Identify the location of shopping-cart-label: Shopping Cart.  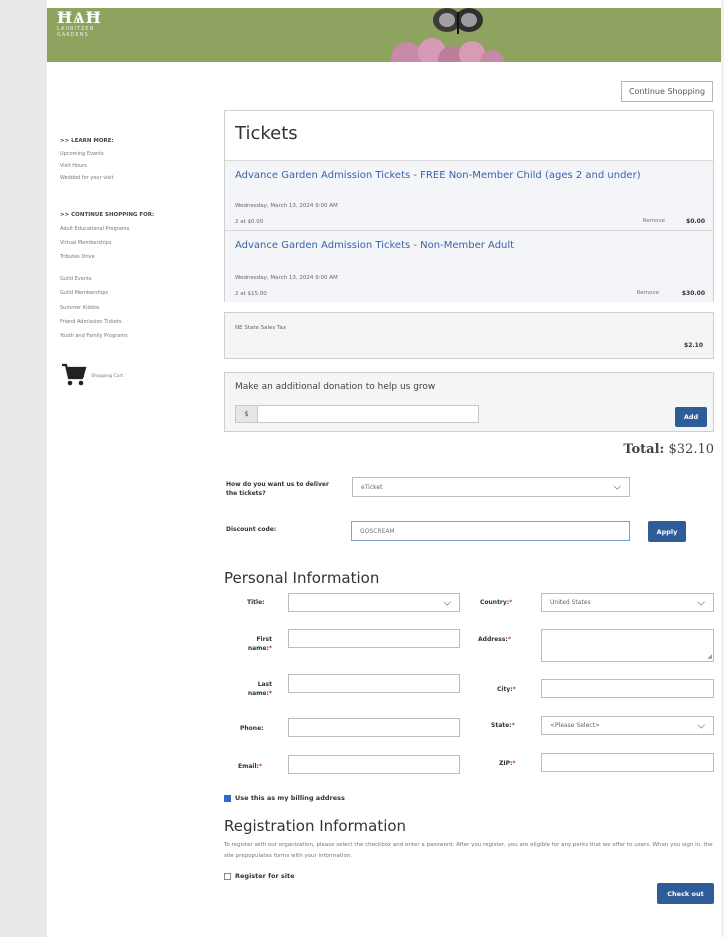
(107, 376).